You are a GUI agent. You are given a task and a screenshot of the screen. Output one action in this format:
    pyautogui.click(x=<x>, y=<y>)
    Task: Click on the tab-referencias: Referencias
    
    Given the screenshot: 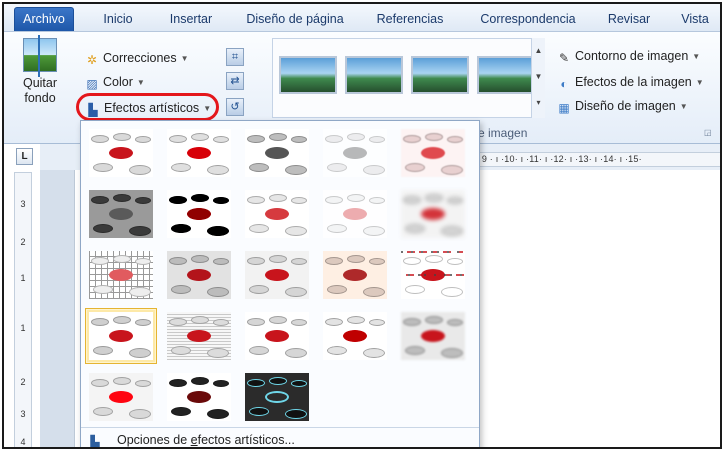 What is the action you would take?
    pyautogui.click(x=410, y=20)
    